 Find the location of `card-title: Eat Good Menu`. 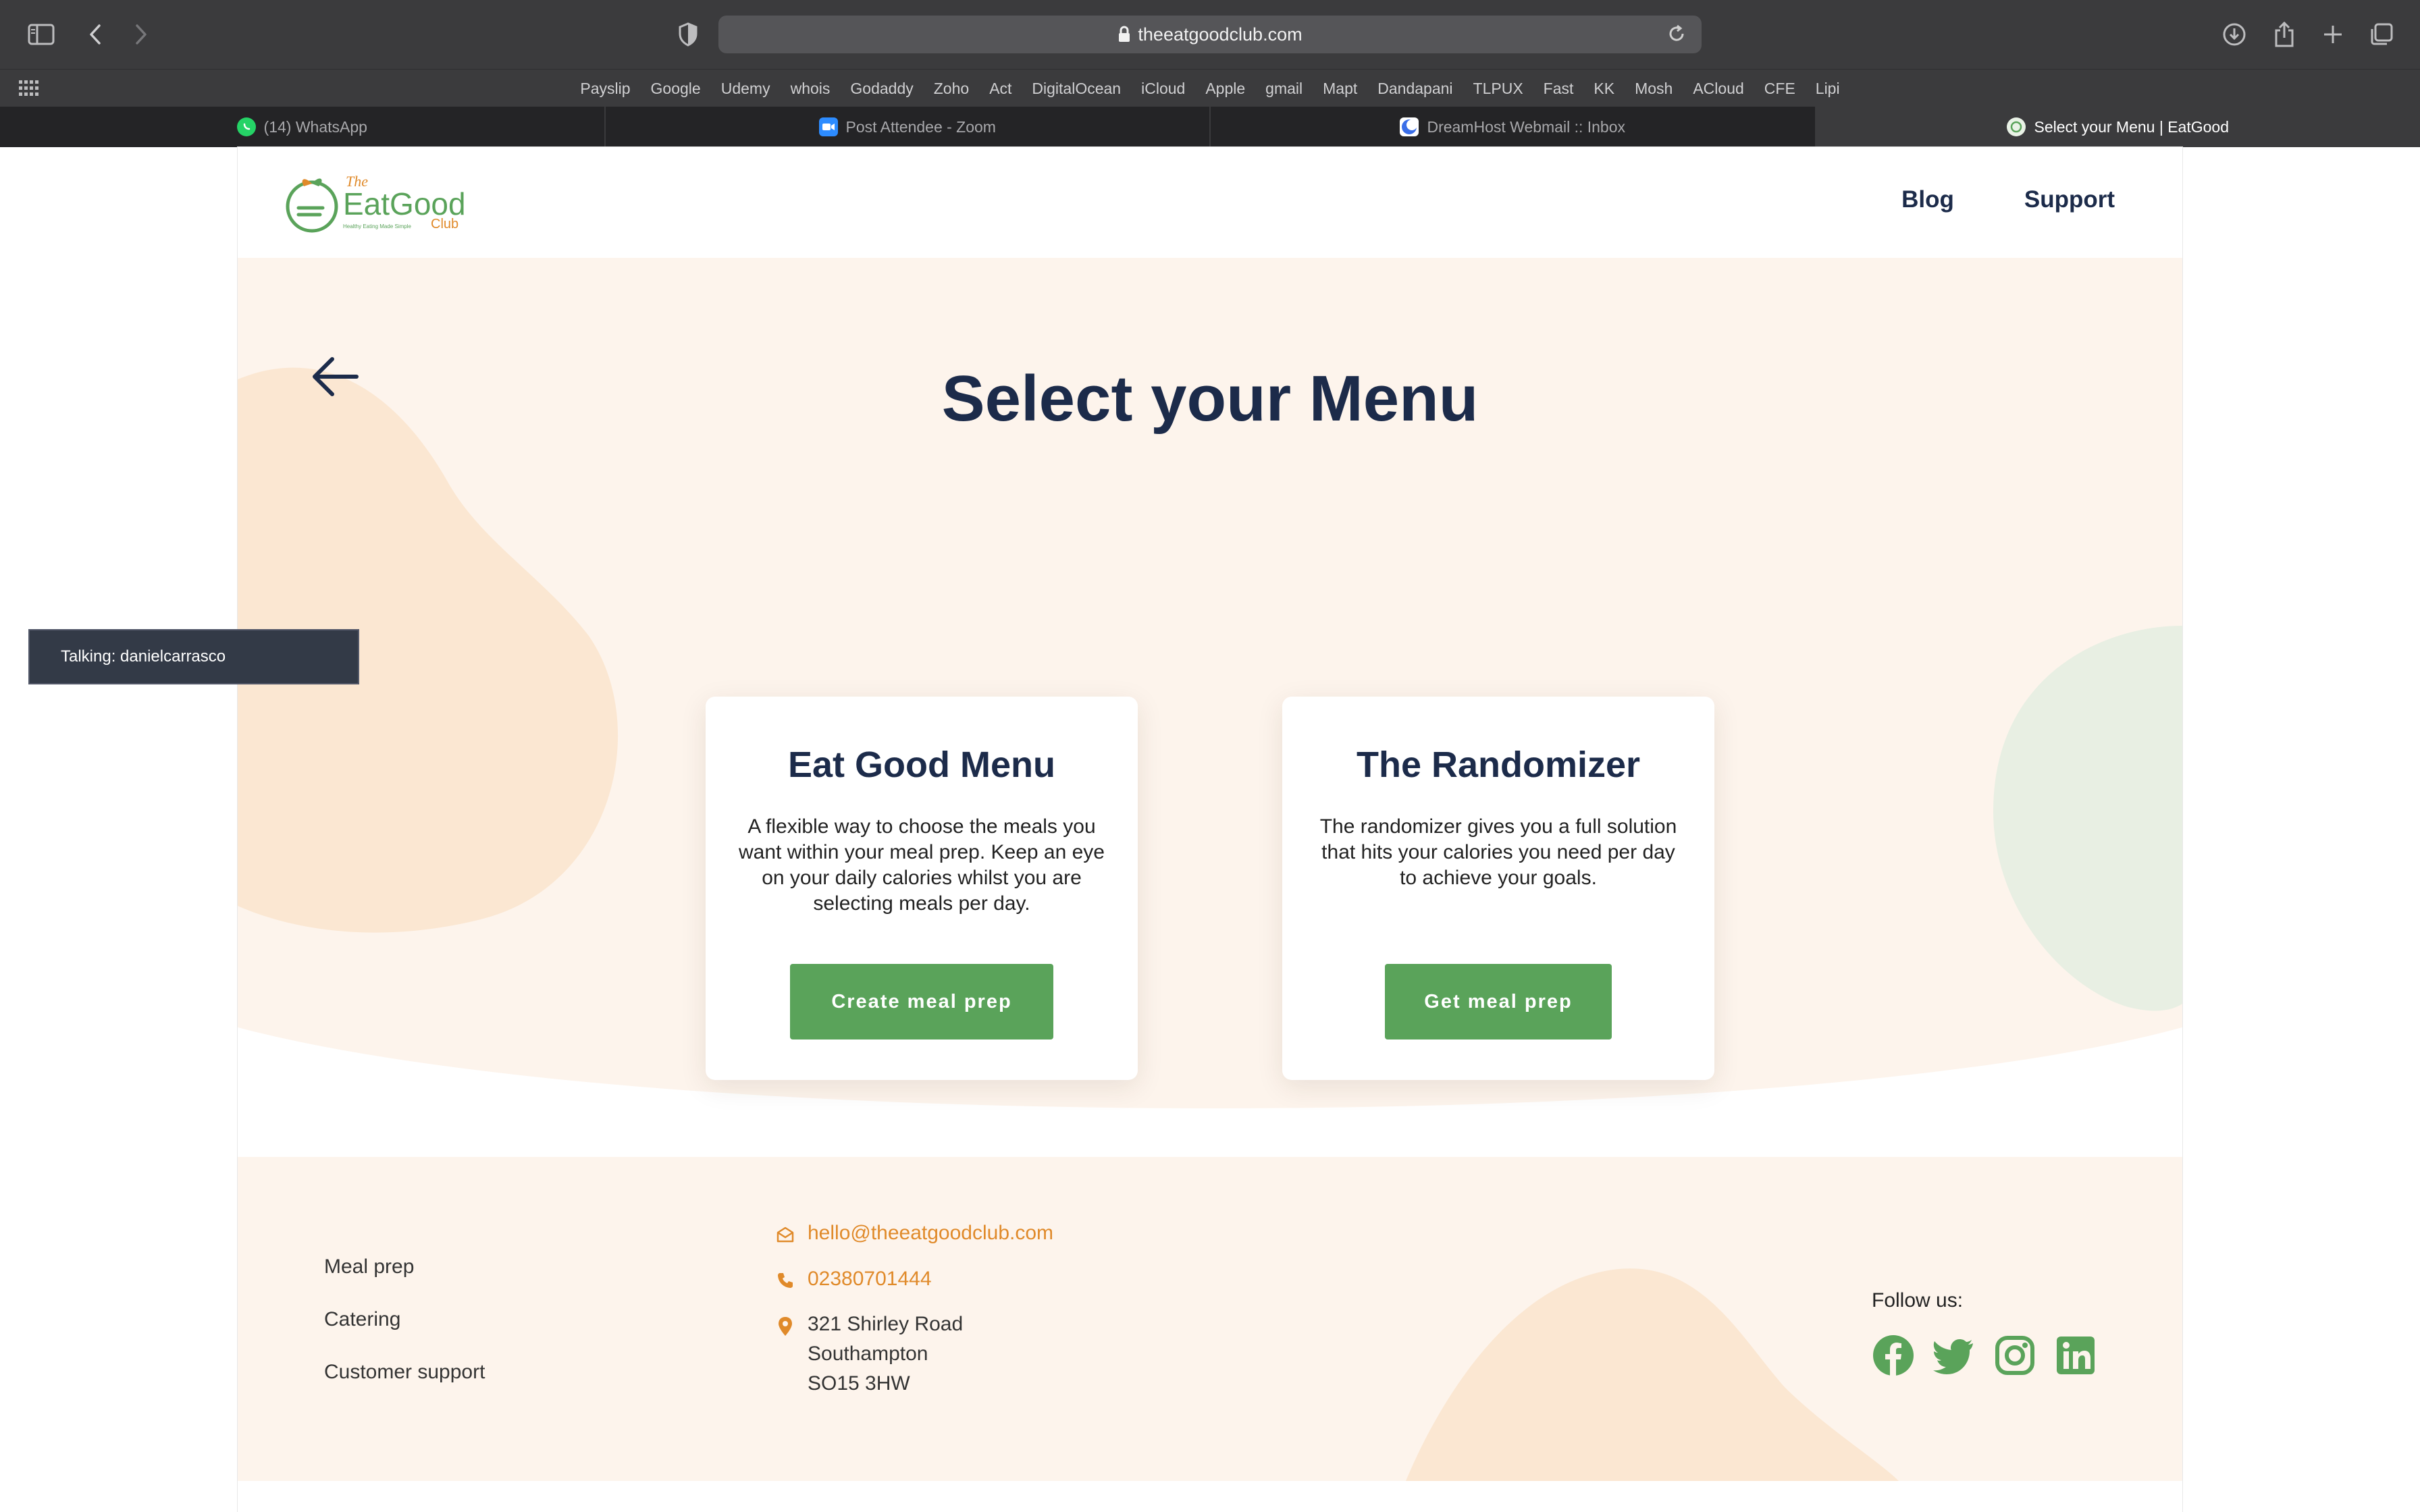

card-title: Eat Good Menu is located at coordinates (921, 765).